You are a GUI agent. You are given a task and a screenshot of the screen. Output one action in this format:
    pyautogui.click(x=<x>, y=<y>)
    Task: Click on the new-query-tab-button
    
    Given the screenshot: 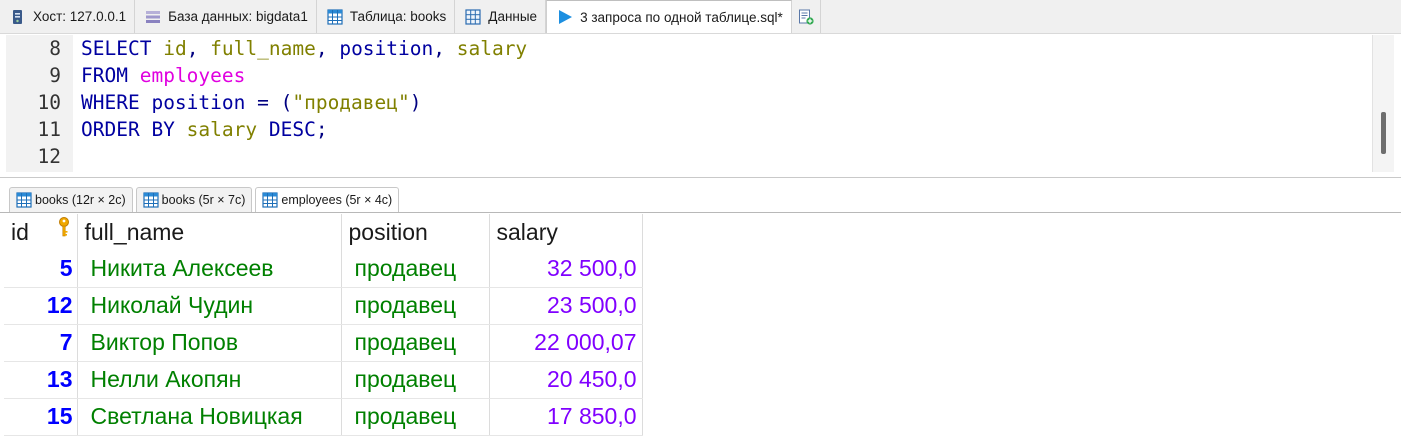 What is the action you would take?
    pyautogui.click(x=806, y=16)
    